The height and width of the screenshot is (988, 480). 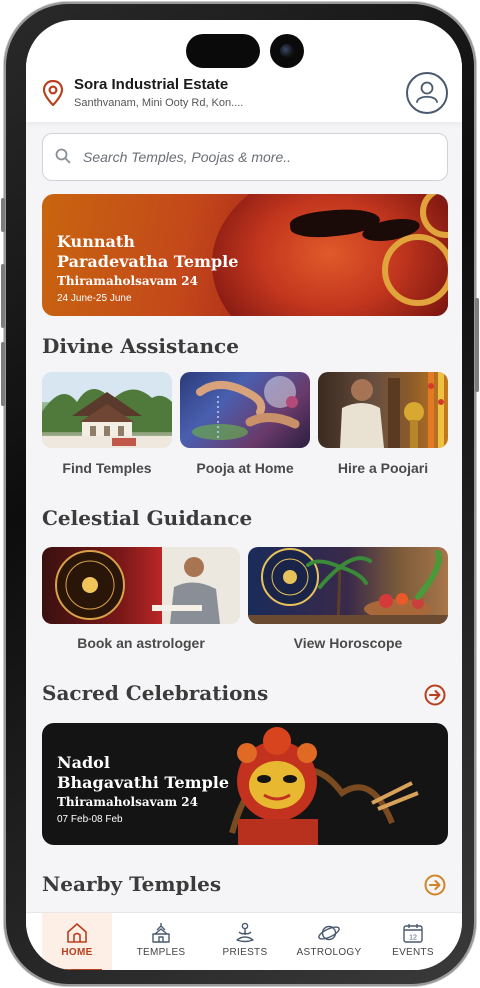 What do you see at coordinates (161, 952) in the screenshot?
I see `tab-temples-label: TEMPLES` at bounding box center [161, 952].